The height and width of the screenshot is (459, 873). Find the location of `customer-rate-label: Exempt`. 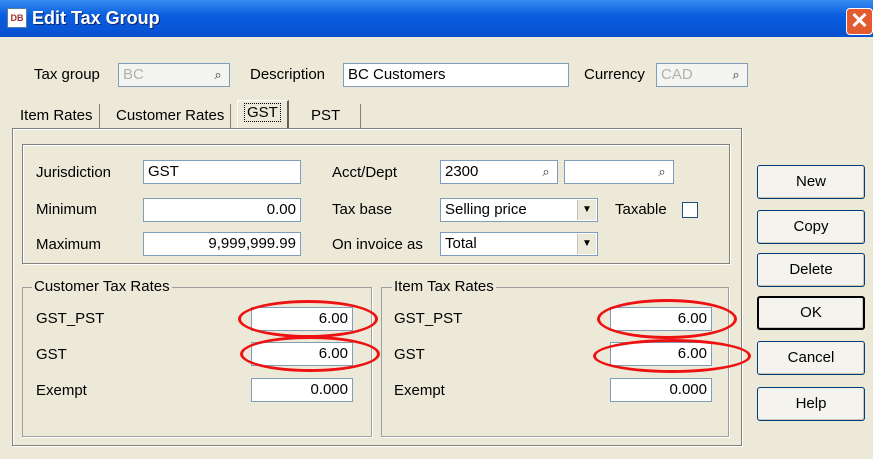

customer-rate-label: Exempt is located at coordinates (61, 390).